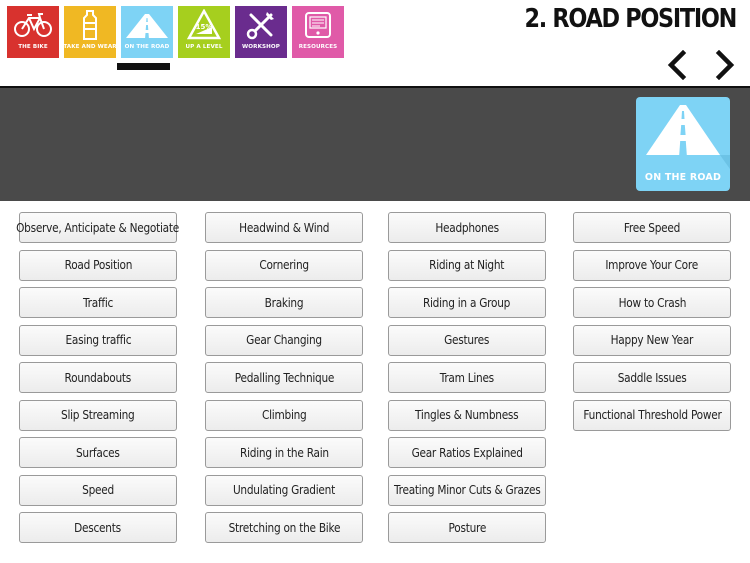  Describe the element at coordinates (90, 47) in the screenshot. I see `nav-tile-label: TAKE AND WEAR` at that location.